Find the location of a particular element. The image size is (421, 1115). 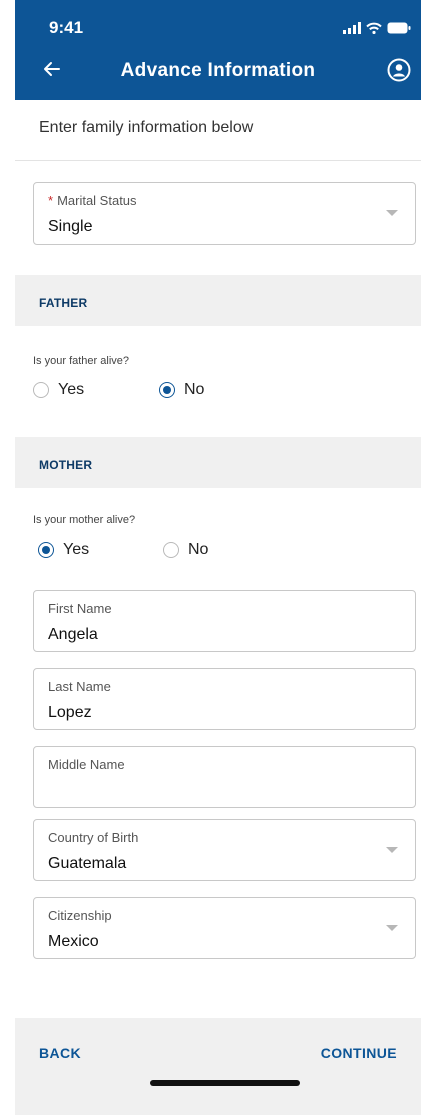

mother-section-title: MOTHER is located at coordinates (66, 465).